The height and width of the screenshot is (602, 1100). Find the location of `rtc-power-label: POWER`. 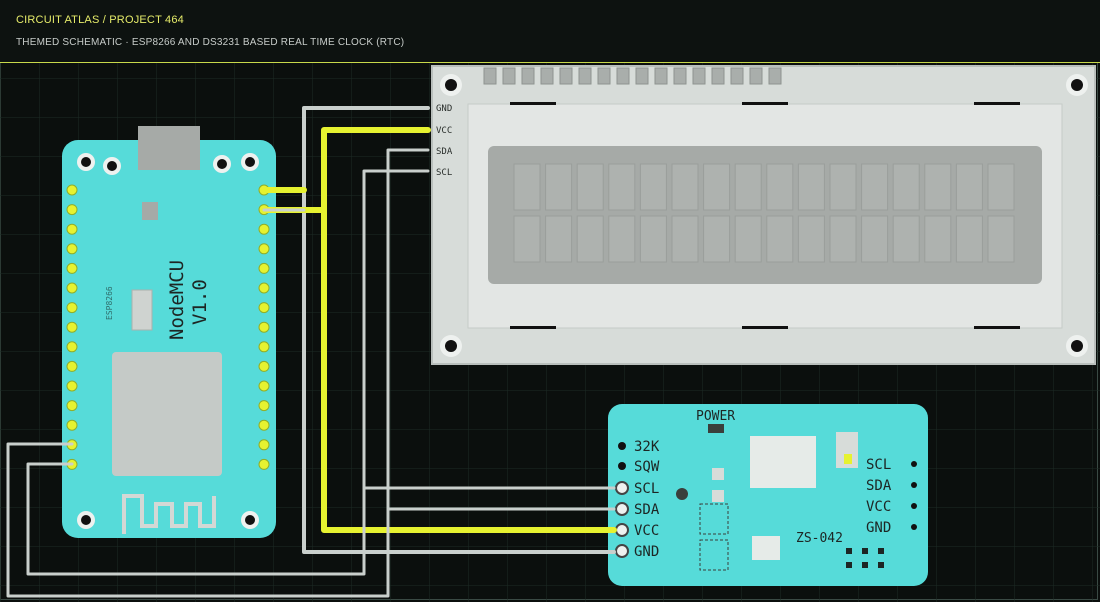

rtc-power-label: POWER is located at coordinates (715, 416).